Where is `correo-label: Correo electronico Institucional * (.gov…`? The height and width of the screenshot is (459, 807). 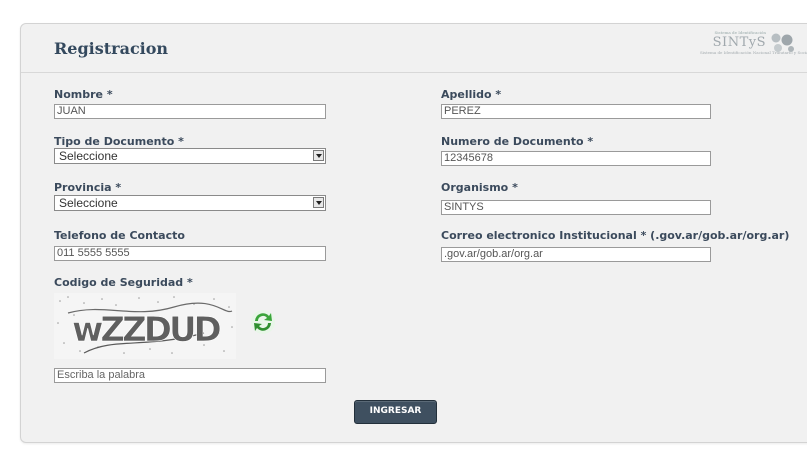 correo-label: Correo electronico Institucional * (.gov… is located at coordinates (615, 235).